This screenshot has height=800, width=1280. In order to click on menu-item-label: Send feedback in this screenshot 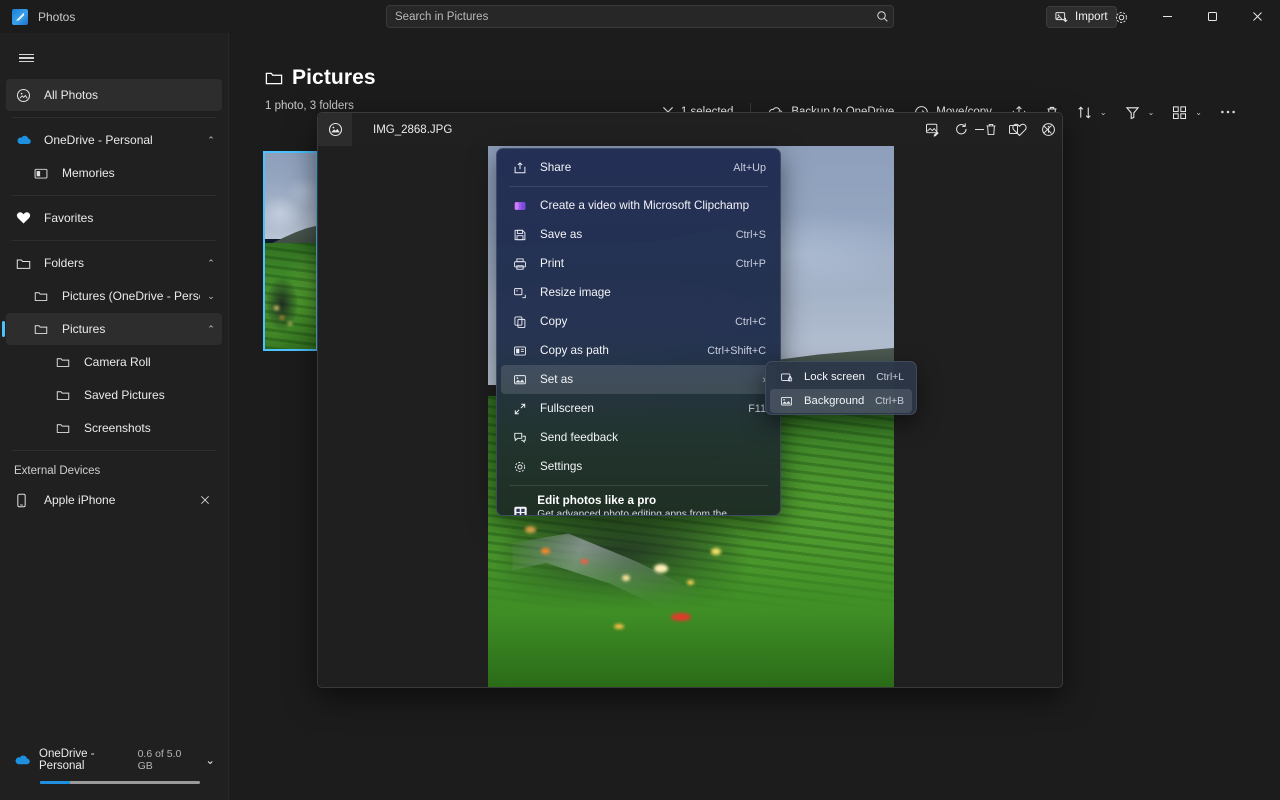, I will do `click(579, 437)`.